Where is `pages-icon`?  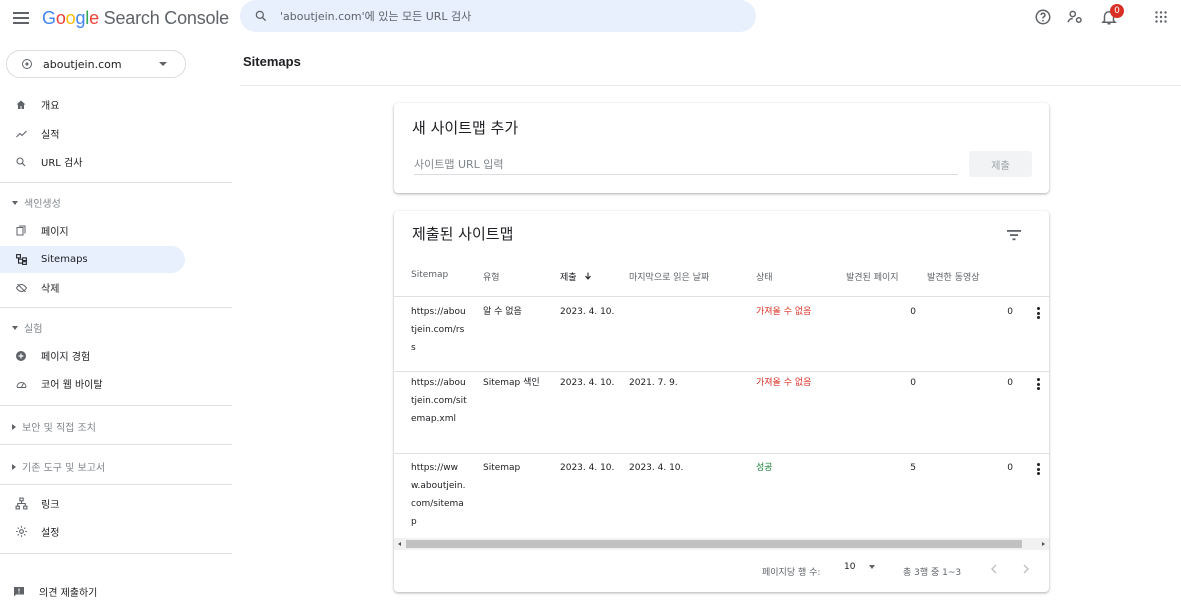 pages-icon is located at coordinates (21, 230).